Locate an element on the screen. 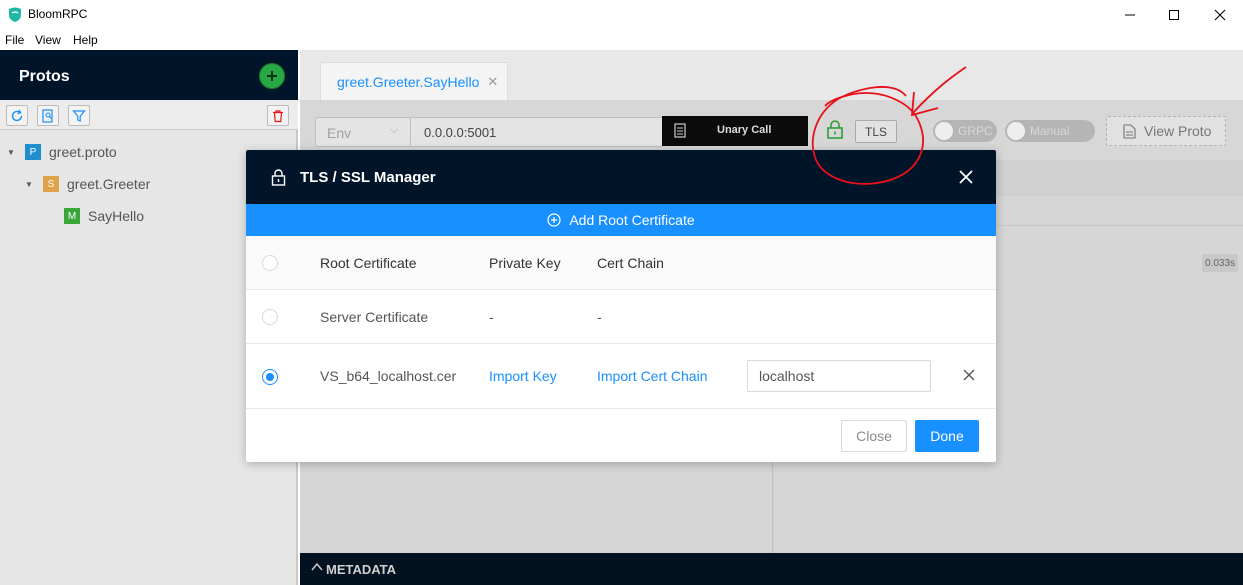 The height and width of the screenshot is (585, 1243). col-private-key: Private Key is located at coordinates (525, 263).